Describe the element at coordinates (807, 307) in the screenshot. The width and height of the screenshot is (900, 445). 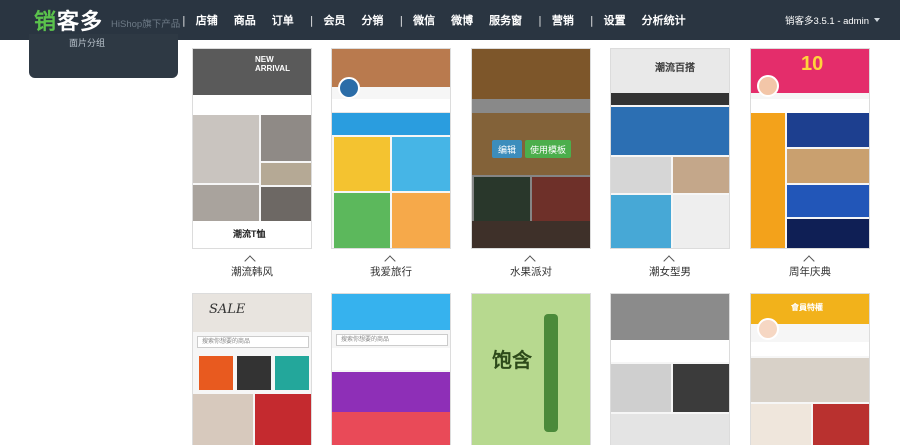
I see `card-banner-text: 會員特權` at that location.